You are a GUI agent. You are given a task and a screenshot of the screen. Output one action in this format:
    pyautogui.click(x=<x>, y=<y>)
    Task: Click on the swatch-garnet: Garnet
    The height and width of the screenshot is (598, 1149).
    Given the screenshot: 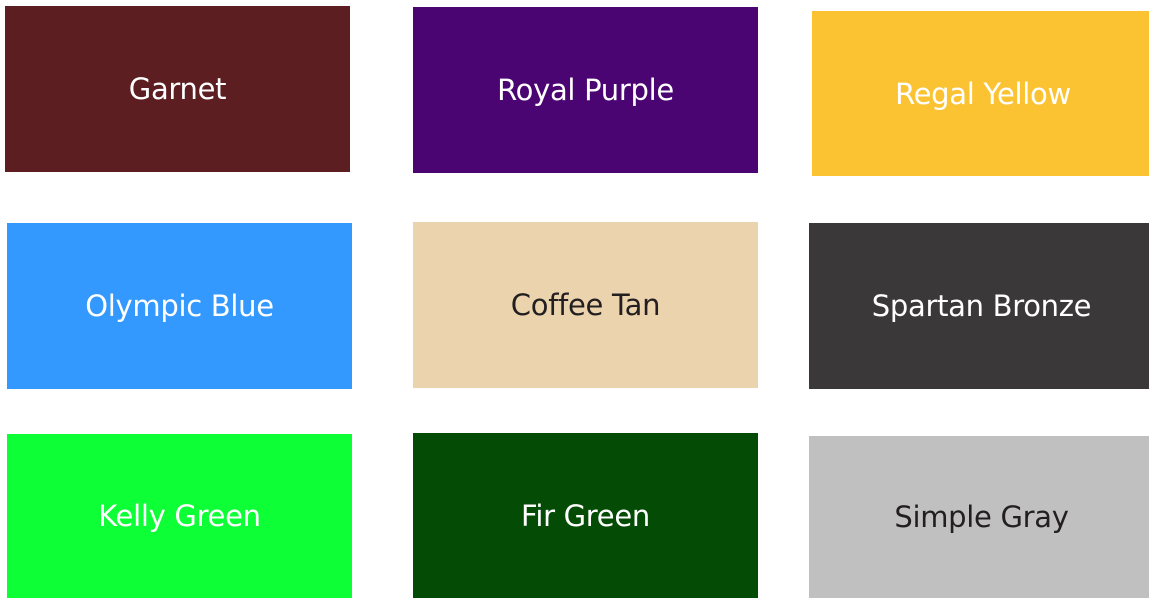 What is the action you would take?
    pyautogui.click(x=177, y=89)
    